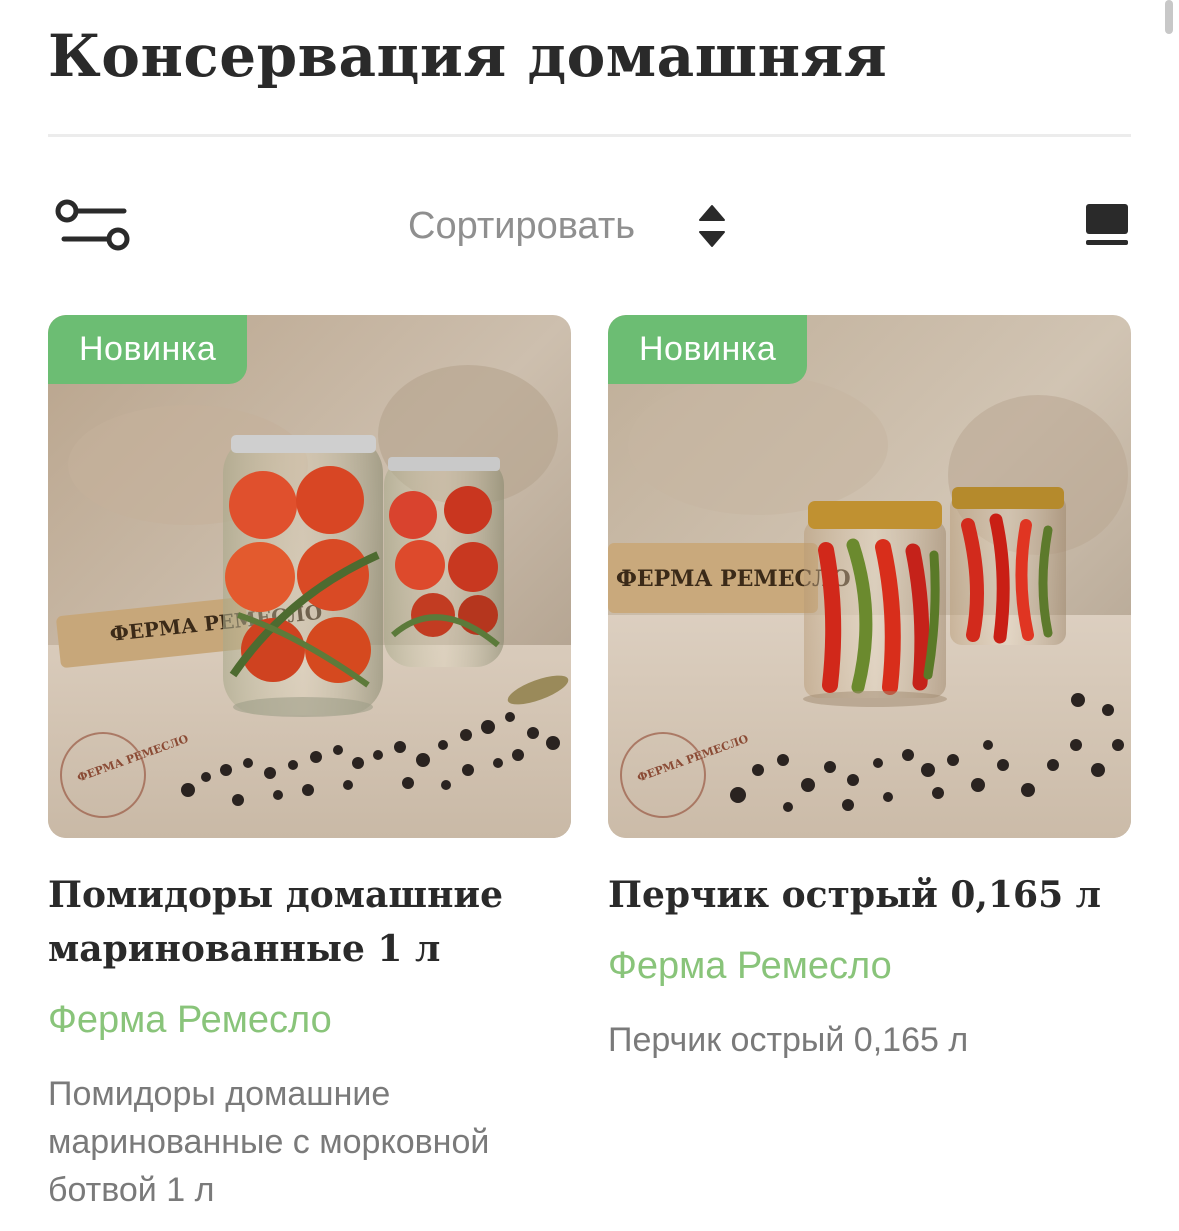 The image size is (1179, 1231). What do you see at coordinates (869, 895) in the screenshot?
I see `product-name: Перчик острый 0,165 л` at bounding box center [869, 895].